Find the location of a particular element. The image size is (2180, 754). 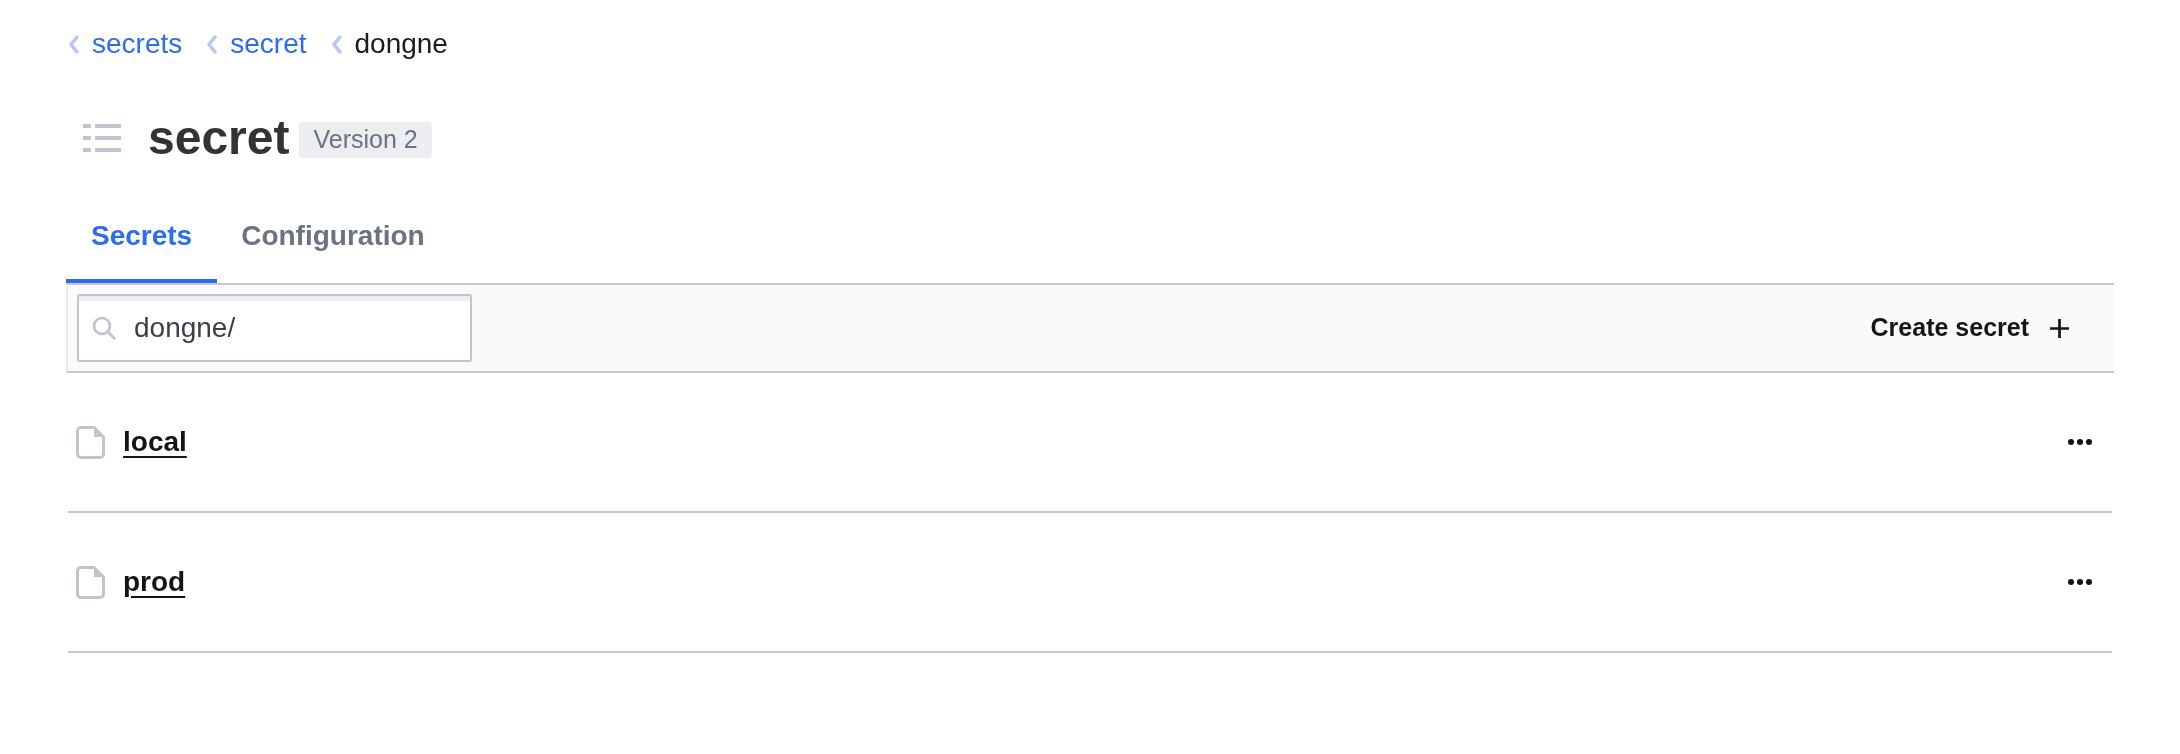

breadcrumb-link: secret is located at coordinates (268, 44).